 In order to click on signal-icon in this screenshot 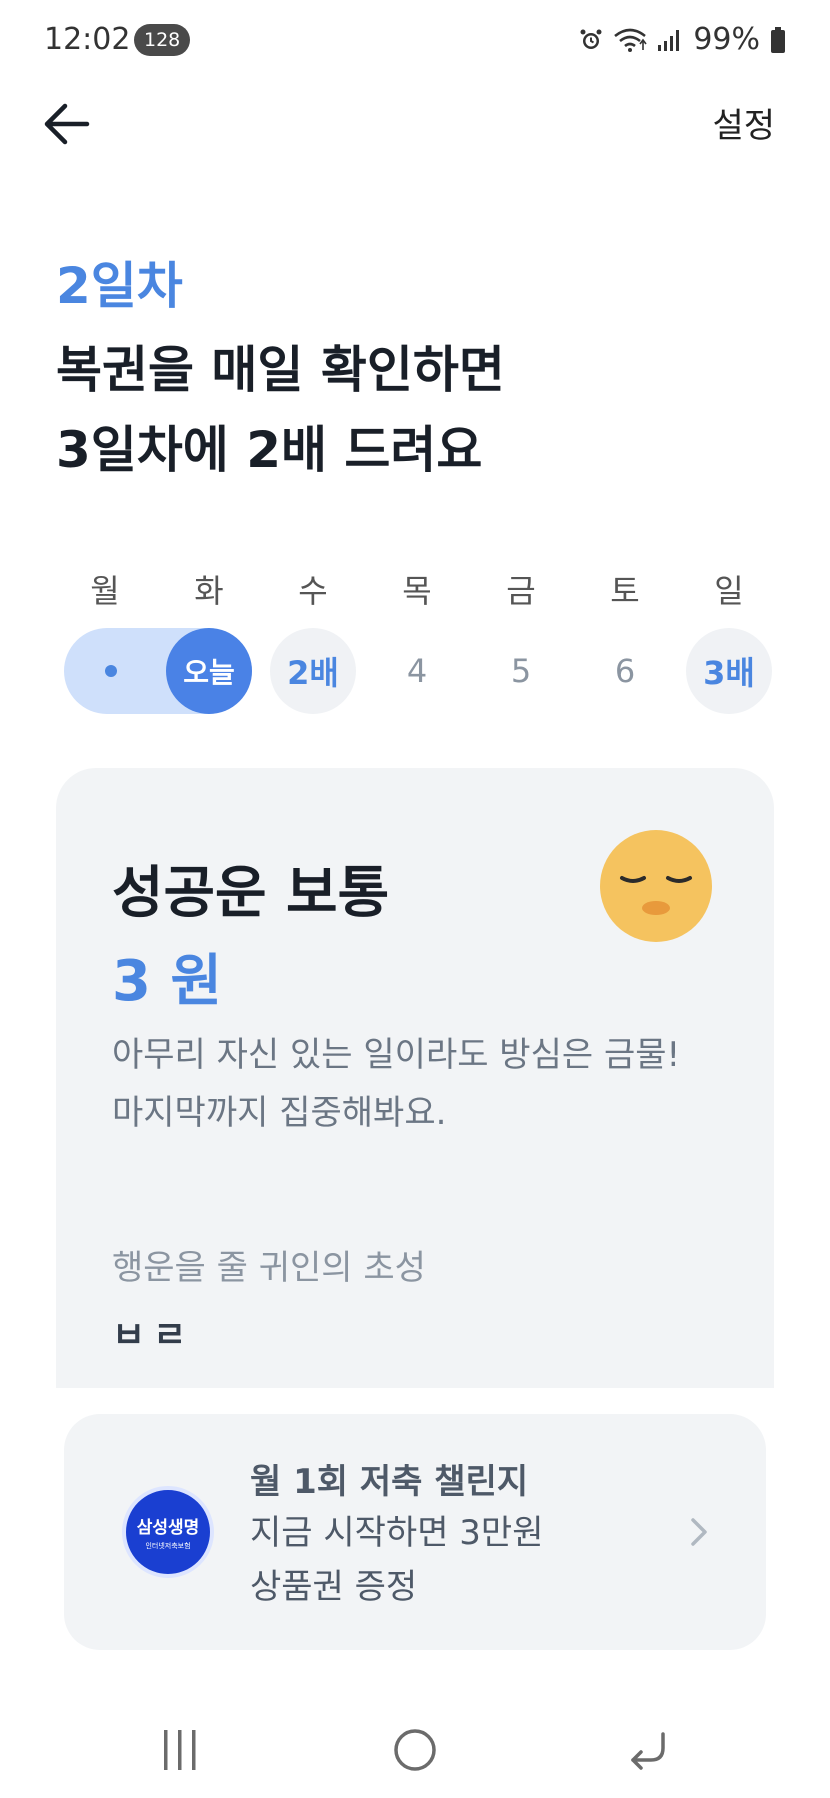, I will do `click(669, 40)`.